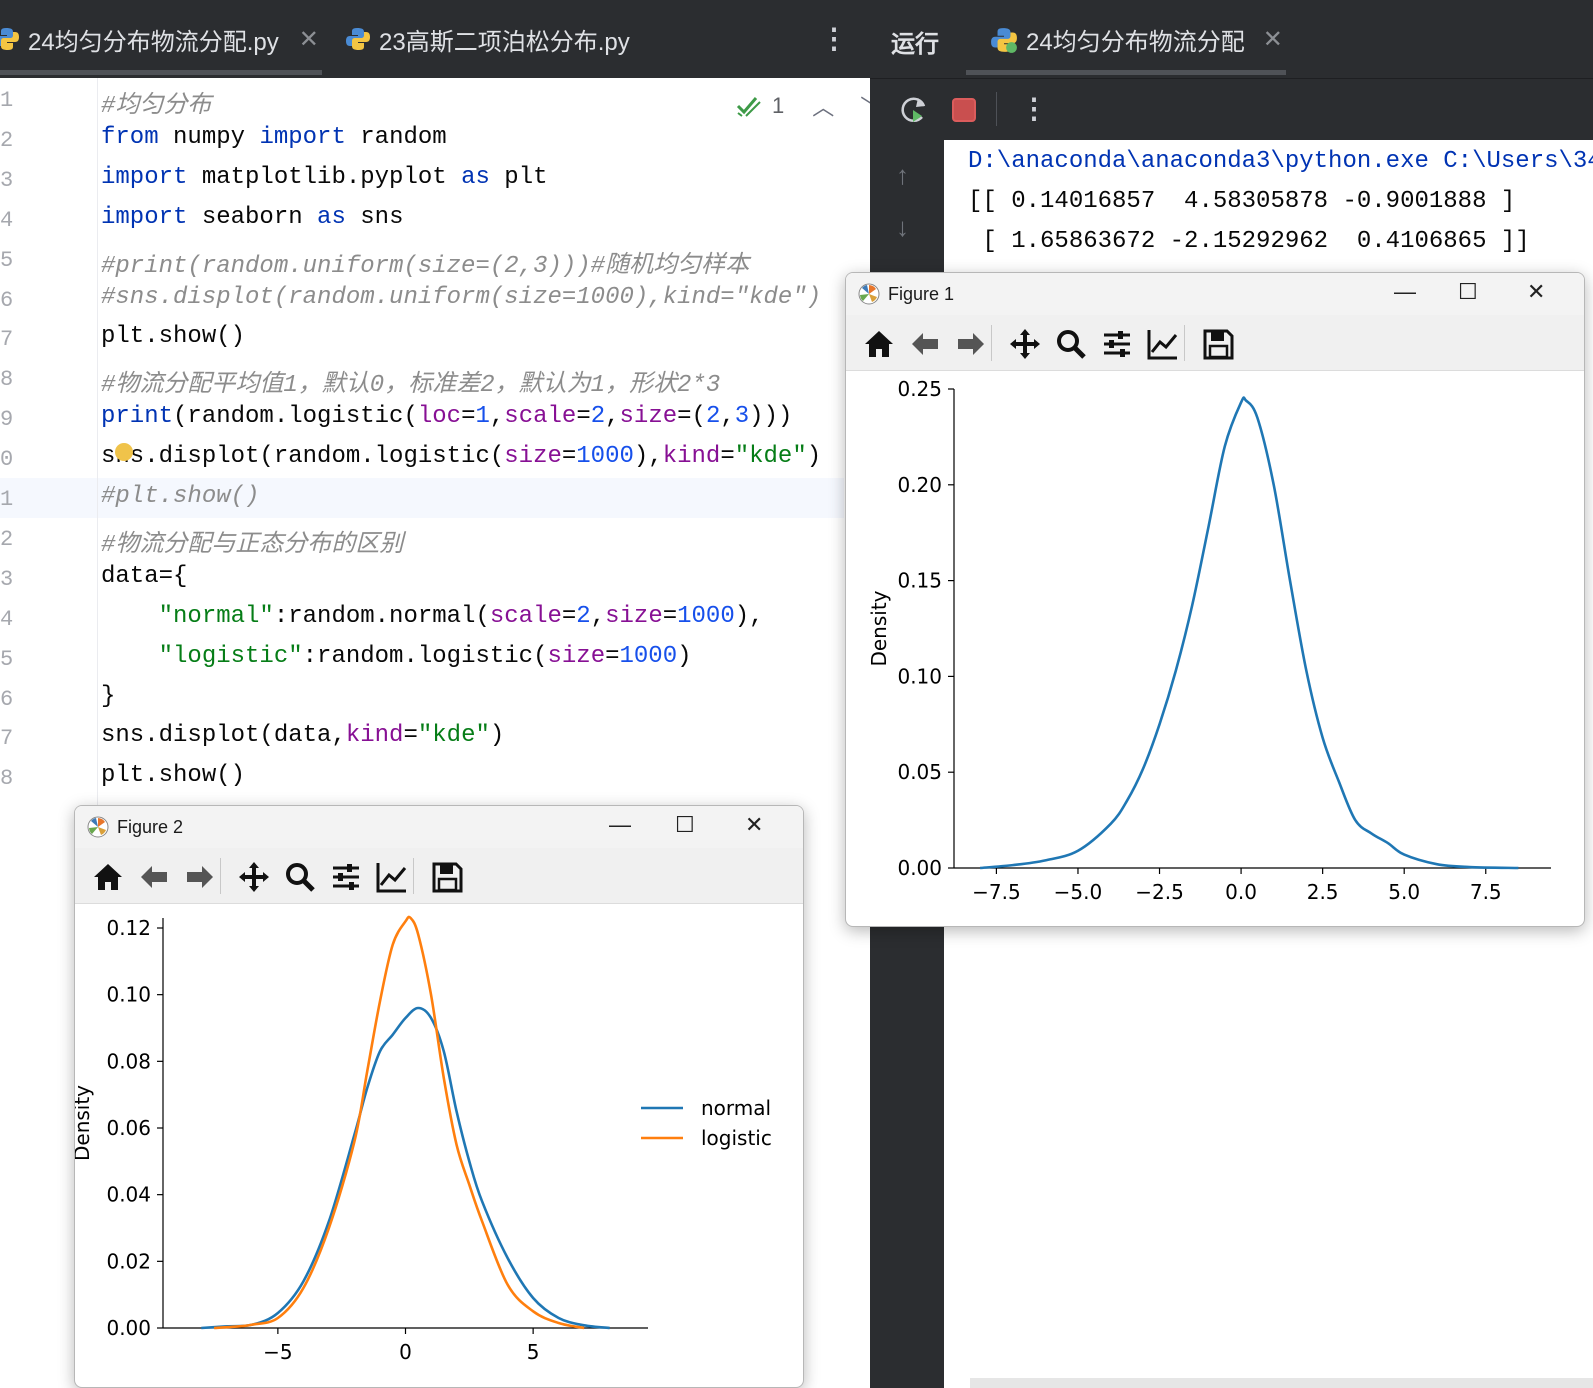 This screenshot has height=1388, width=1593. Describe the element at coordinates (159, 39) in the screenshot. I see `tab-24-uniform-logistic: 24均匀分布物流分配.py ✕` at that location.